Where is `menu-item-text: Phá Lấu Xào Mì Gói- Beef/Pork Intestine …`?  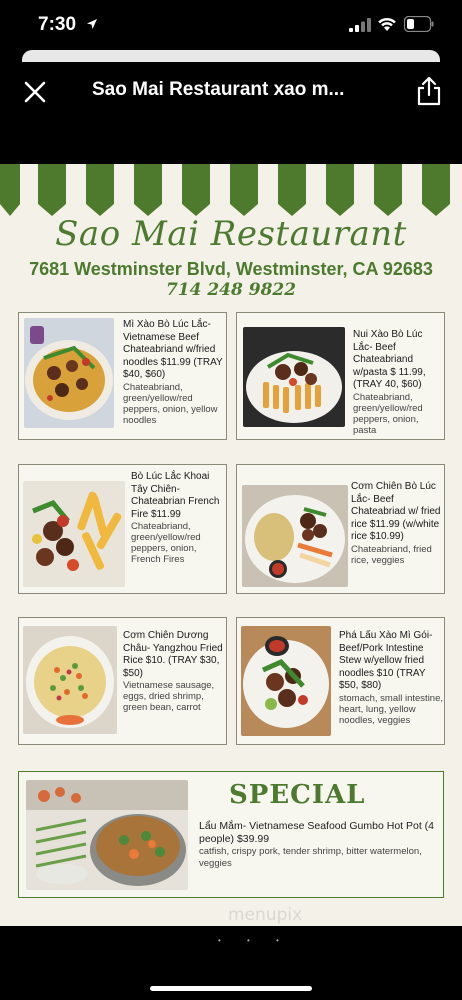
menu-item-text: Phá Lấu Xào Mì Gói- Beef/Pork Intestine … is located at coordinates (391, 678).